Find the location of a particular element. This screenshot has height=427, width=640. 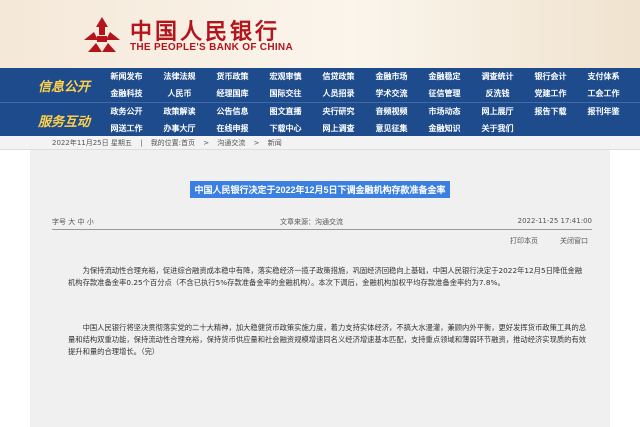

nav-section-label: 服务互动 is located at coordinates (64, 122).